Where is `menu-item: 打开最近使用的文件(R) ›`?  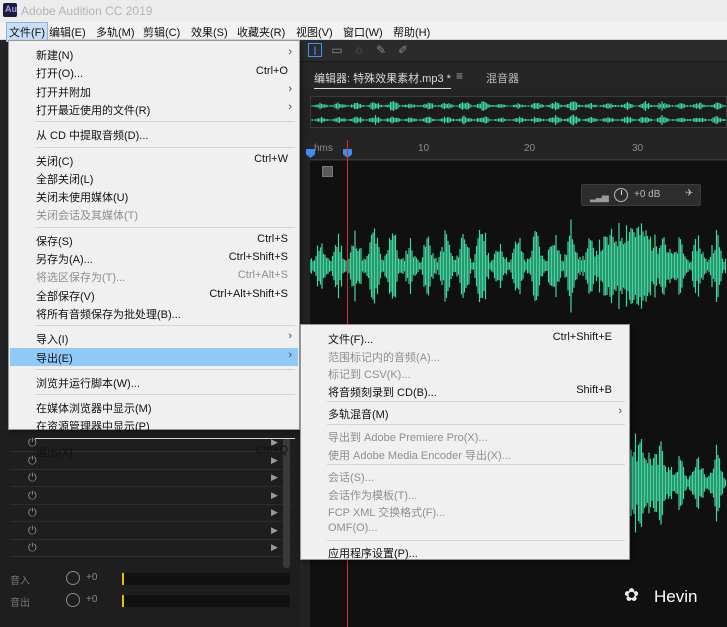 menu-item: 打开最近使用的文件(R) › is located at coordinates (154, 109).